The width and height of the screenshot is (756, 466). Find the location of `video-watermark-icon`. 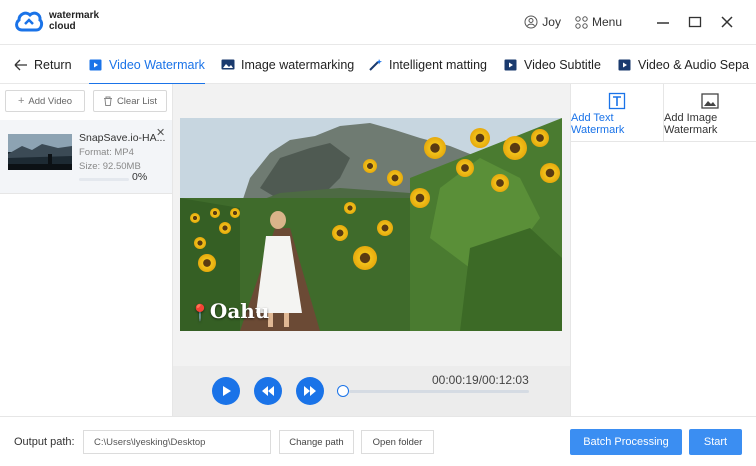

video-watermark-icon is located at coordinates (95, 65).